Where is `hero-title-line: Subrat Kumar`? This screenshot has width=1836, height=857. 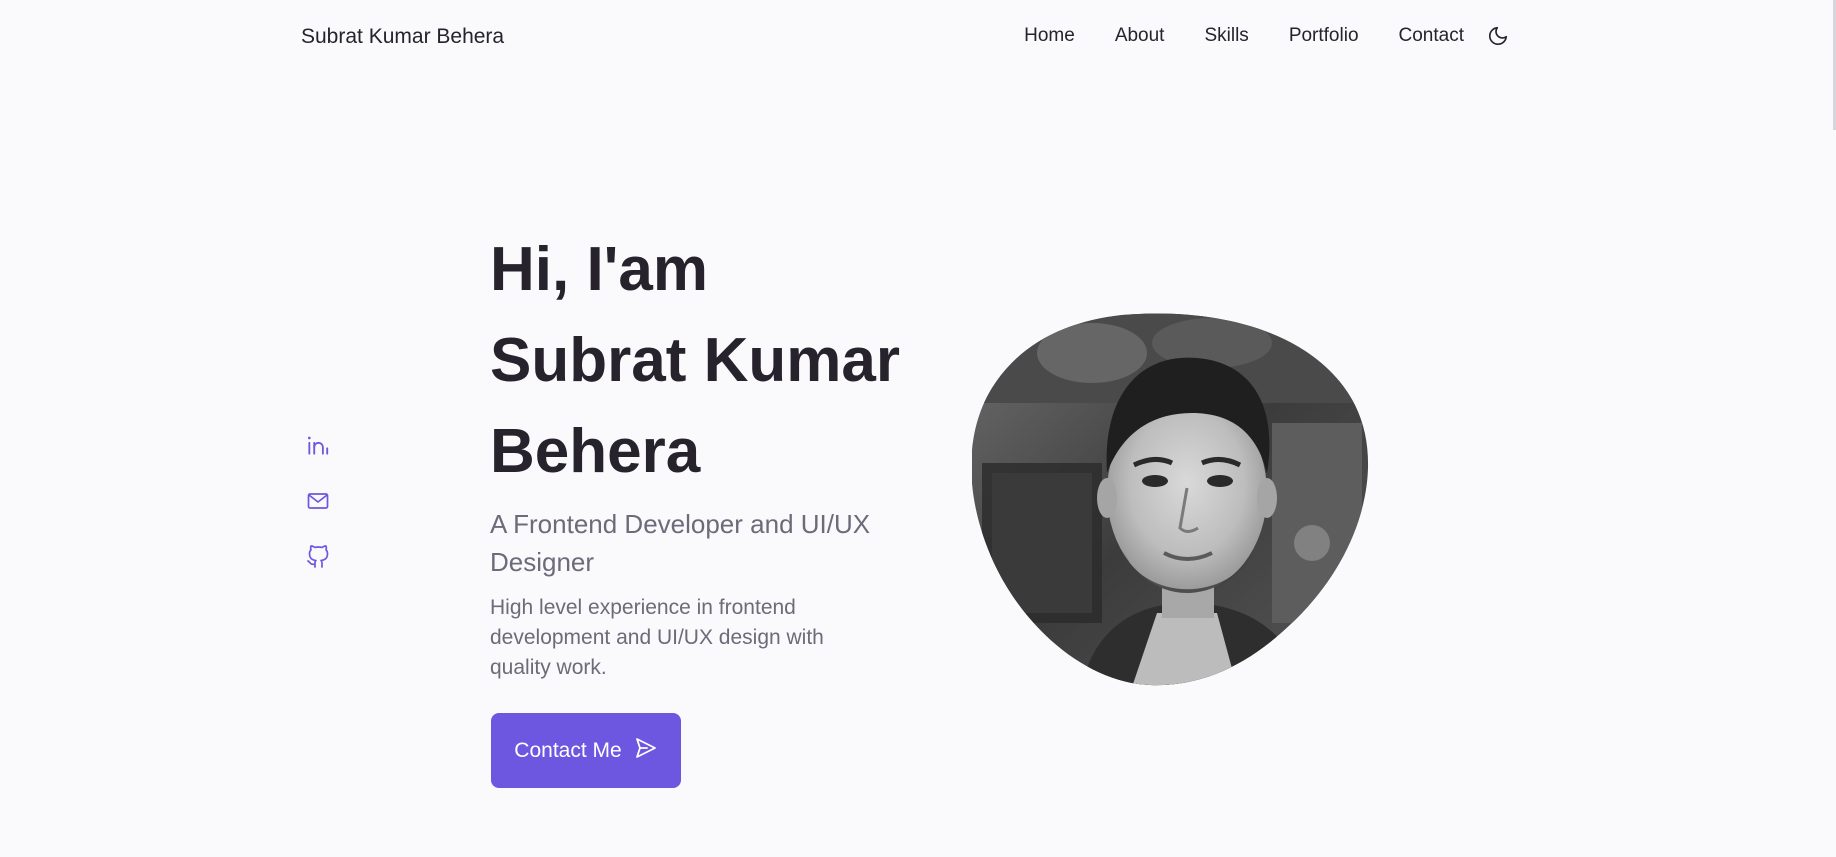
hero-title-line: Subrat Kumar is located at coordinates (695, 360).